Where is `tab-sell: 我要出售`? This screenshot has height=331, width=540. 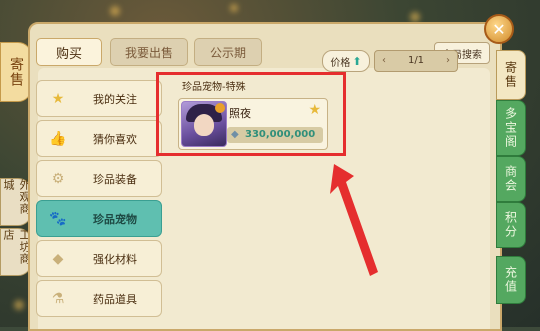 tab-sell: 我要出售 is located at coordinates (149, 52).